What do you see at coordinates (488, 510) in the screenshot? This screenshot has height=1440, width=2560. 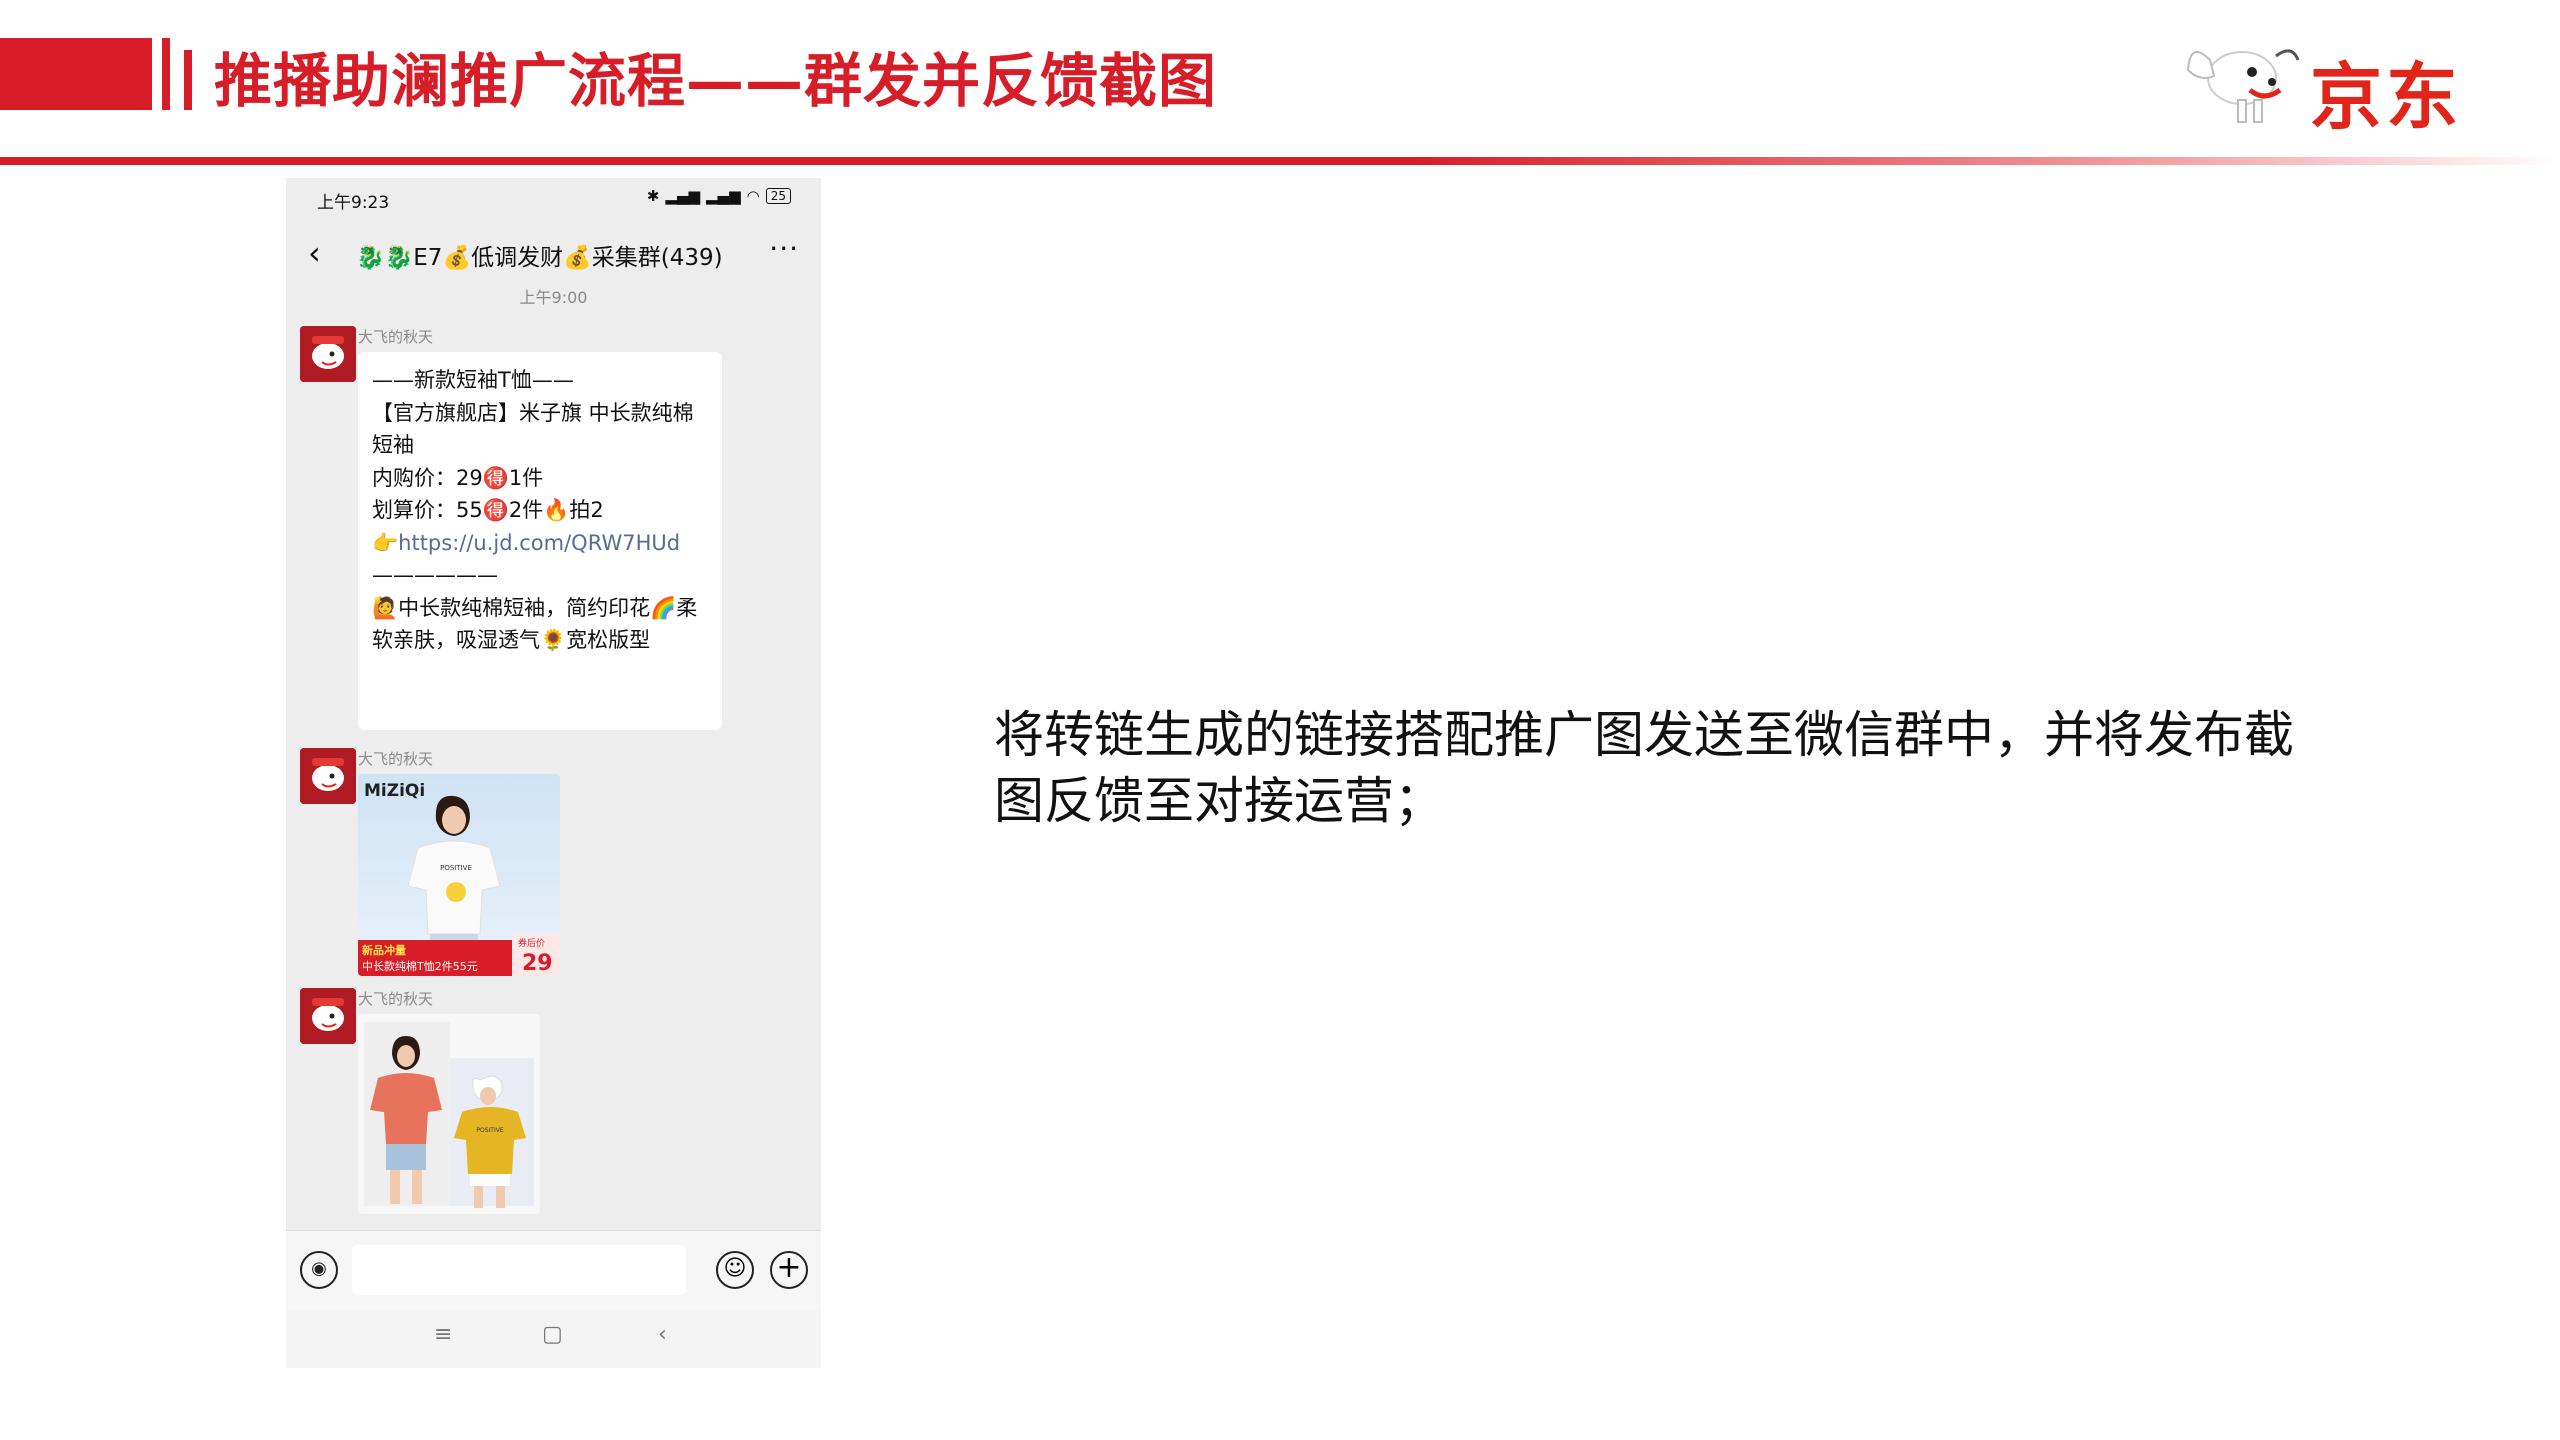 I see `message-line: 划算价：55🉐2件🔥拍2` at bounding box center [488, 510].